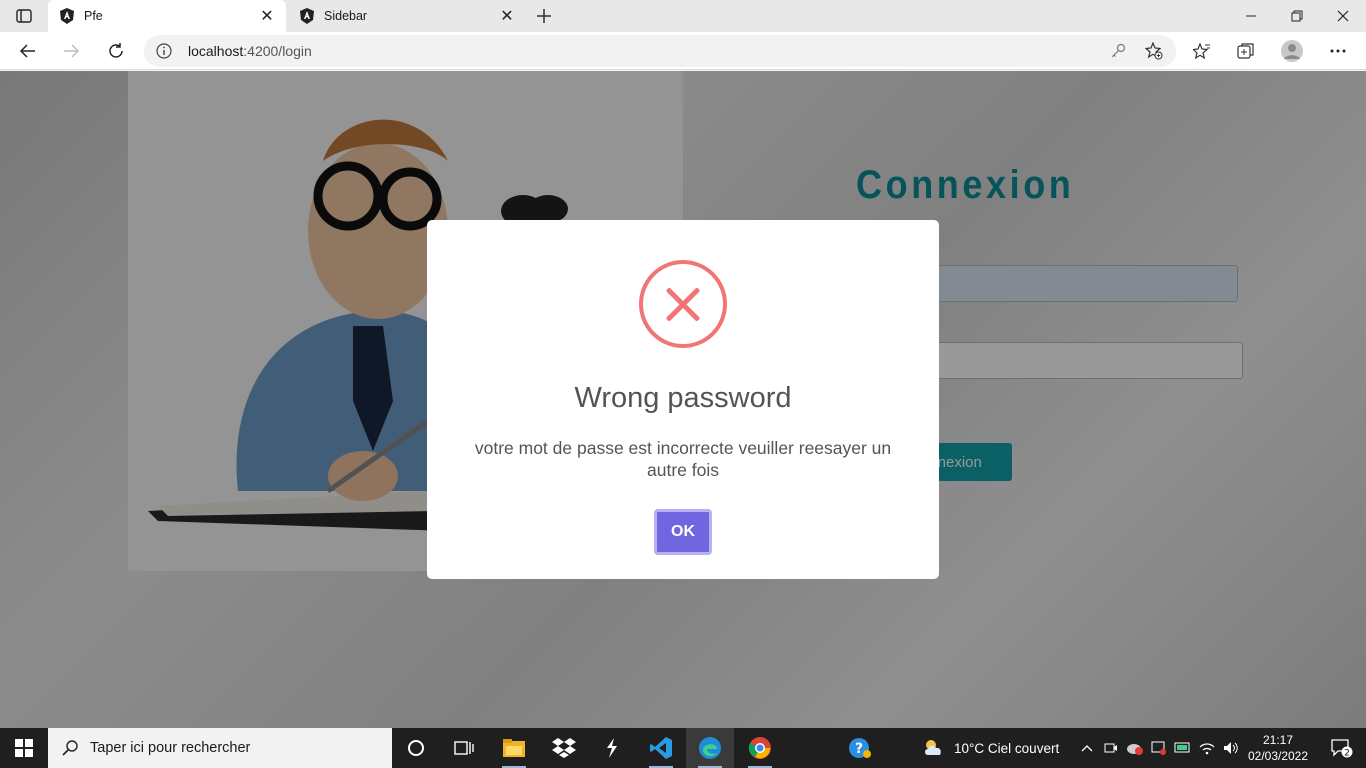  What do you see at coordinates (250, 51) in the screenshot?
I see `url-text: localhost:4200/login` at bounding box center [250, 51].